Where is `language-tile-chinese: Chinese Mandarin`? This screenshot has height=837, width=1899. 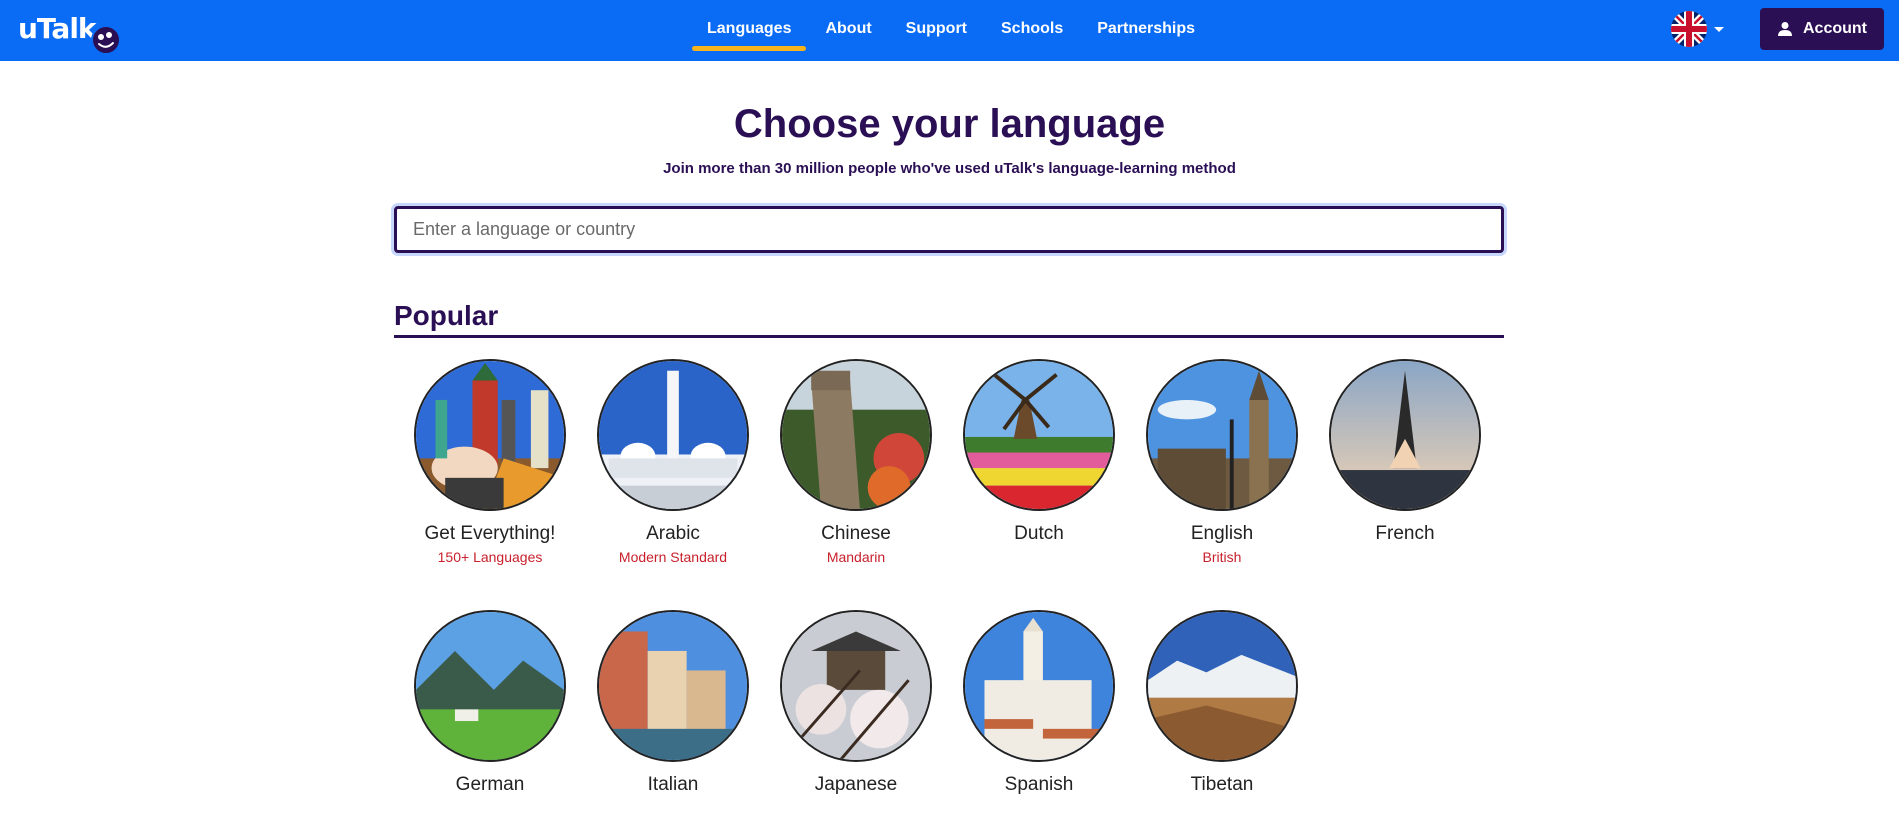 language-tile-chinese: Chinese Mandarin is located at coordinates (856, 462).